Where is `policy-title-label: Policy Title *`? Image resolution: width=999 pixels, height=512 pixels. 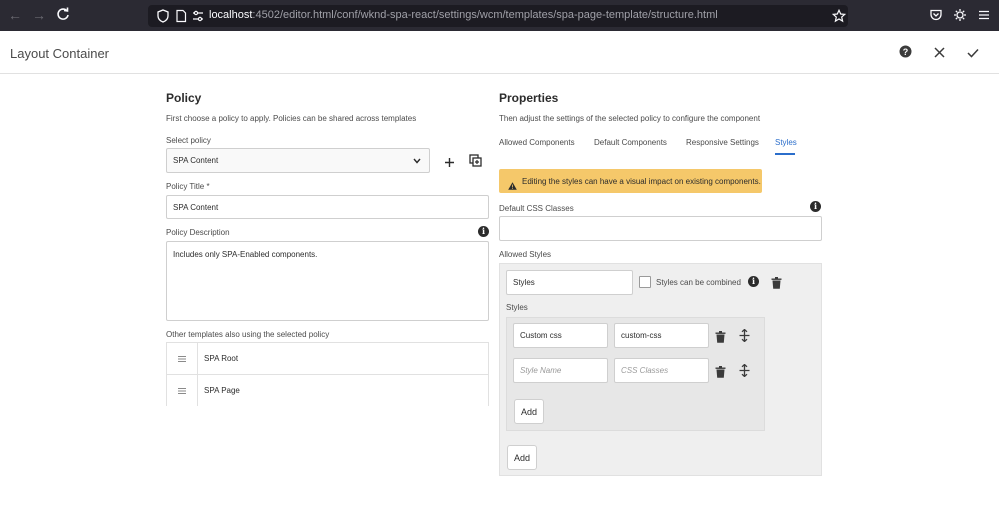
policy-title-label: Policy Title * is located at coordinates (188, 186).